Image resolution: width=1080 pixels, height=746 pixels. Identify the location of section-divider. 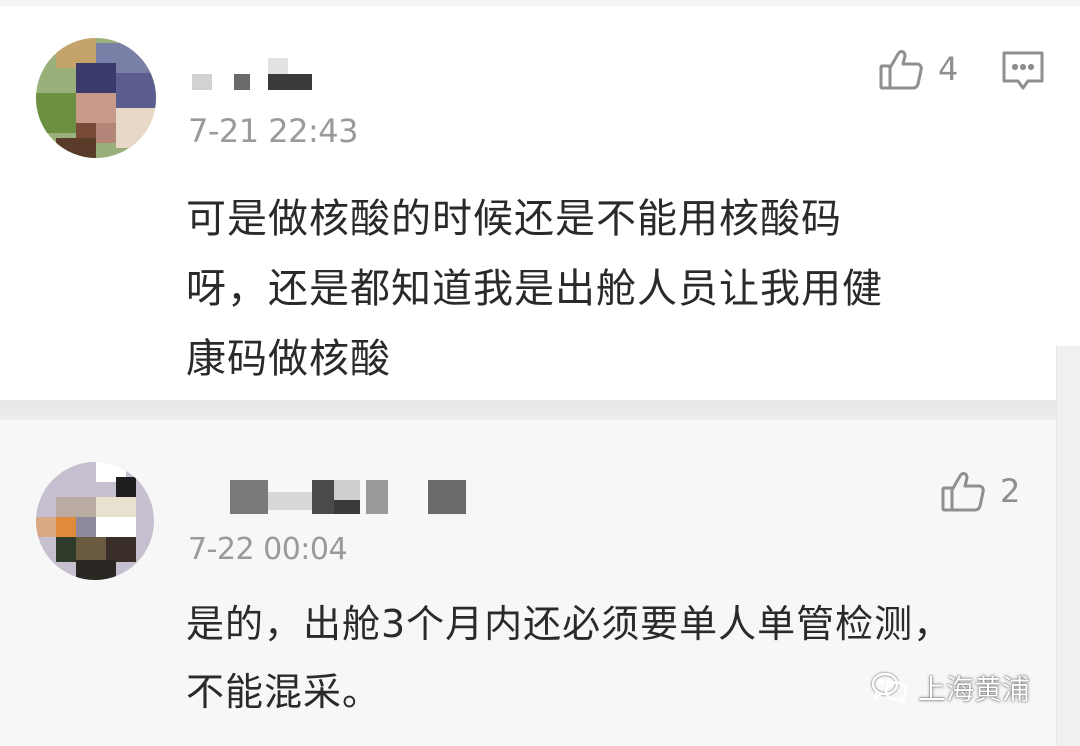
(540, 410).